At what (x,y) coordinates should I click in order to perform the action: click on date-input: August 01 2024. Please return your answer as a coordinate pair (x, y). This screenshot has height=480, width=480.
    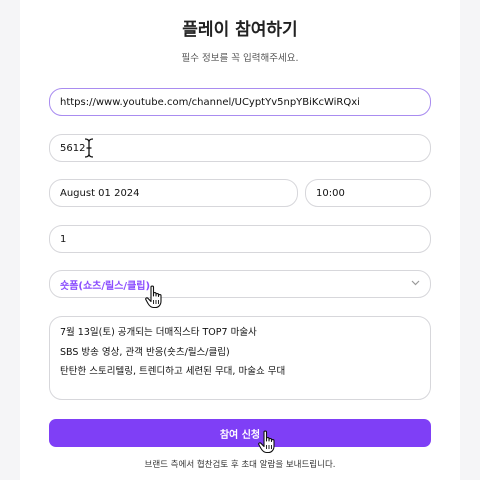
    Looking at the image, I should click on (173, 193).